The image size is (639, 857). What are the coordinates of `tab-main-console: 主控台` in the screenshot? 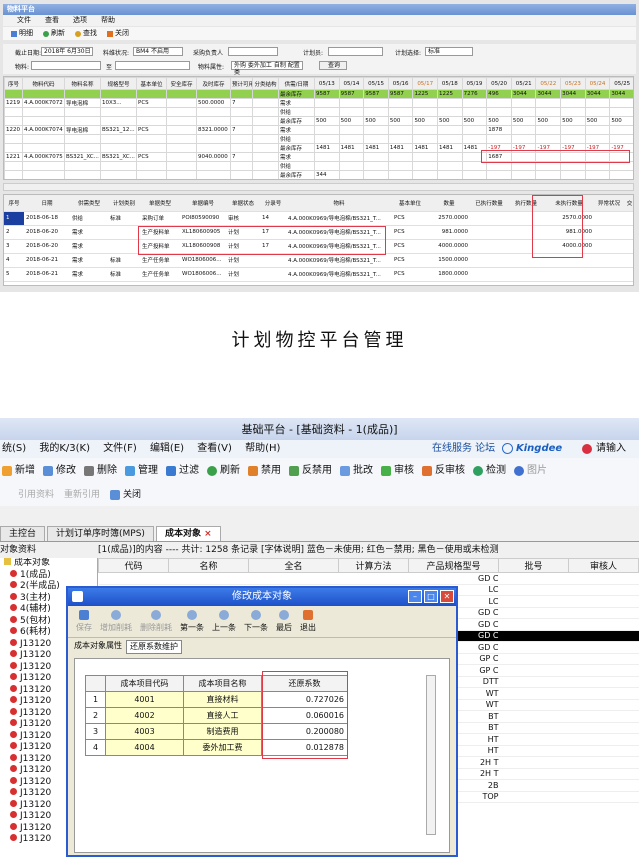 It's located at (23, 533).